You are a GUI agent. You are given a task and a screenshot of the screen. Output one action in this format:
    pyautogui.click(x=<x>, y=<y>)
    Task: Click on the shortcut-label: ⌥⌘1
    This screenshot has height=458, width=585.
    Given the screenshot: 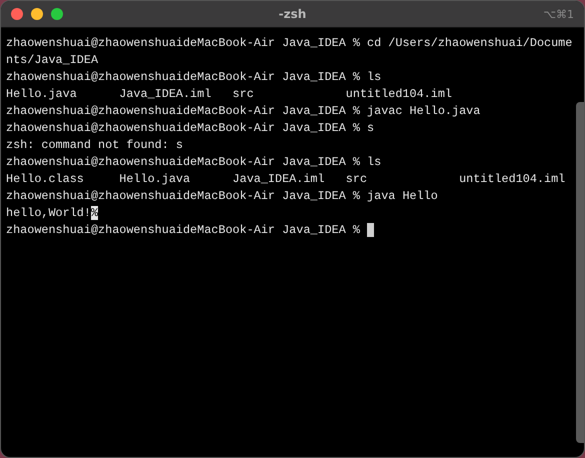 What is the action you would take?
    pyautogui.click(x=558, y=14)
    